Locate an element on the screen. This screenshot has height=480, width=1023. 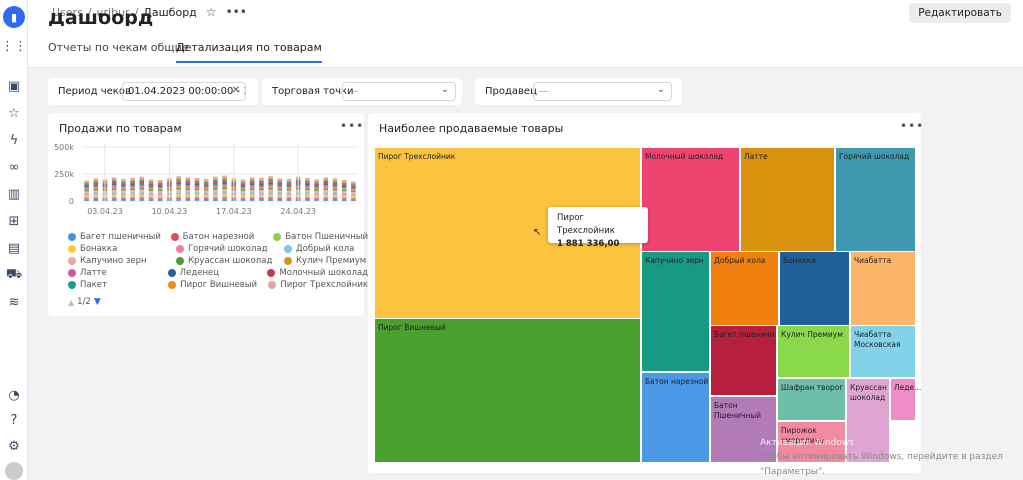
collections-icon: ▣ is located at coordinates (14, 86).